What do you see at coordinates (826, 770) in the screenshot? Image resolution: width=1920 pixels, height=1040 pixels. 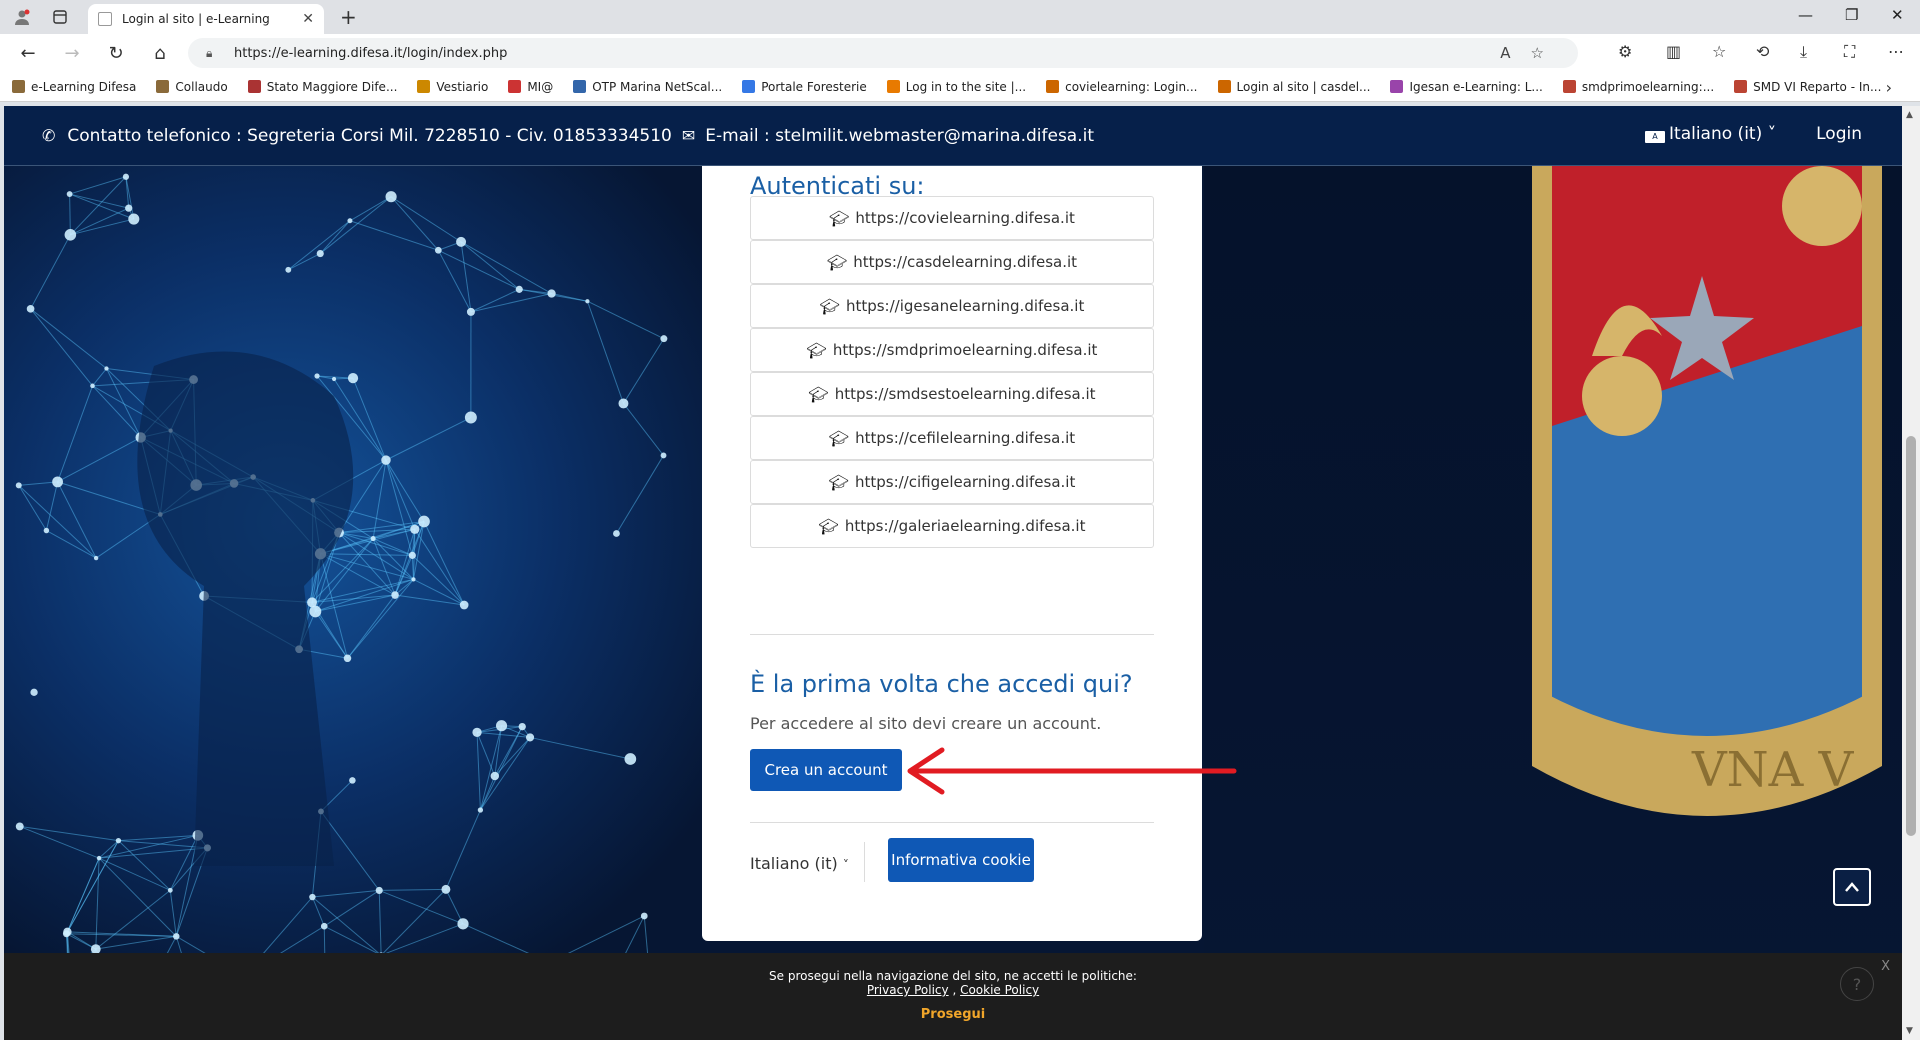 I see `create-account-button: Crea un account` at bounding box center [826, 770].